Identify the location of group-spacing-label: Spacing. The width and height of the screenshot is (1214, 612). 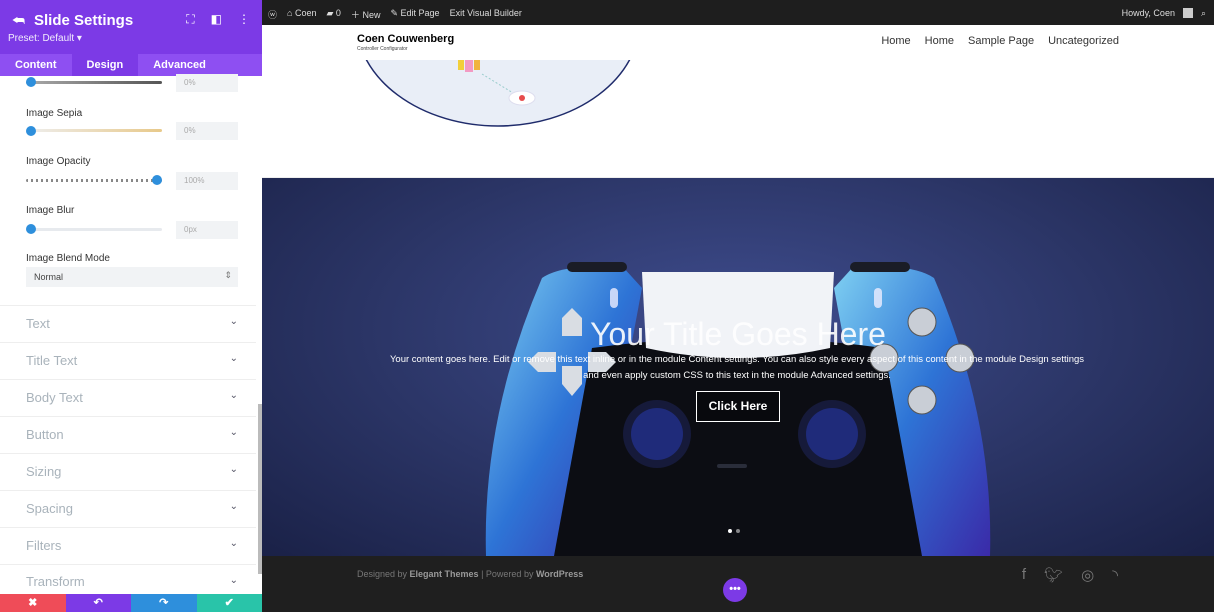
(49, 508).